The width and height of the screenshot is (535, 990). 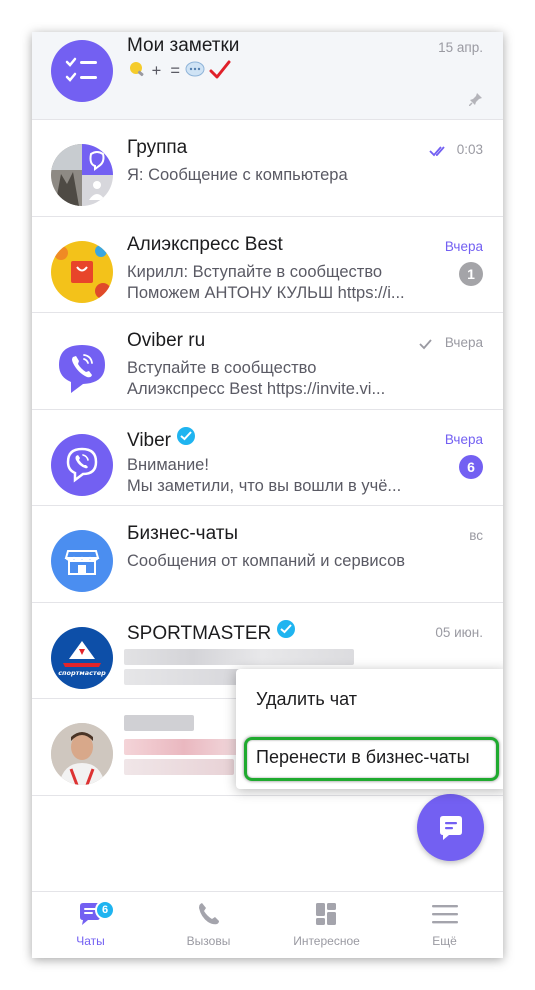 I want to click on aliexpress-avatar, so click(x=82, y=271).